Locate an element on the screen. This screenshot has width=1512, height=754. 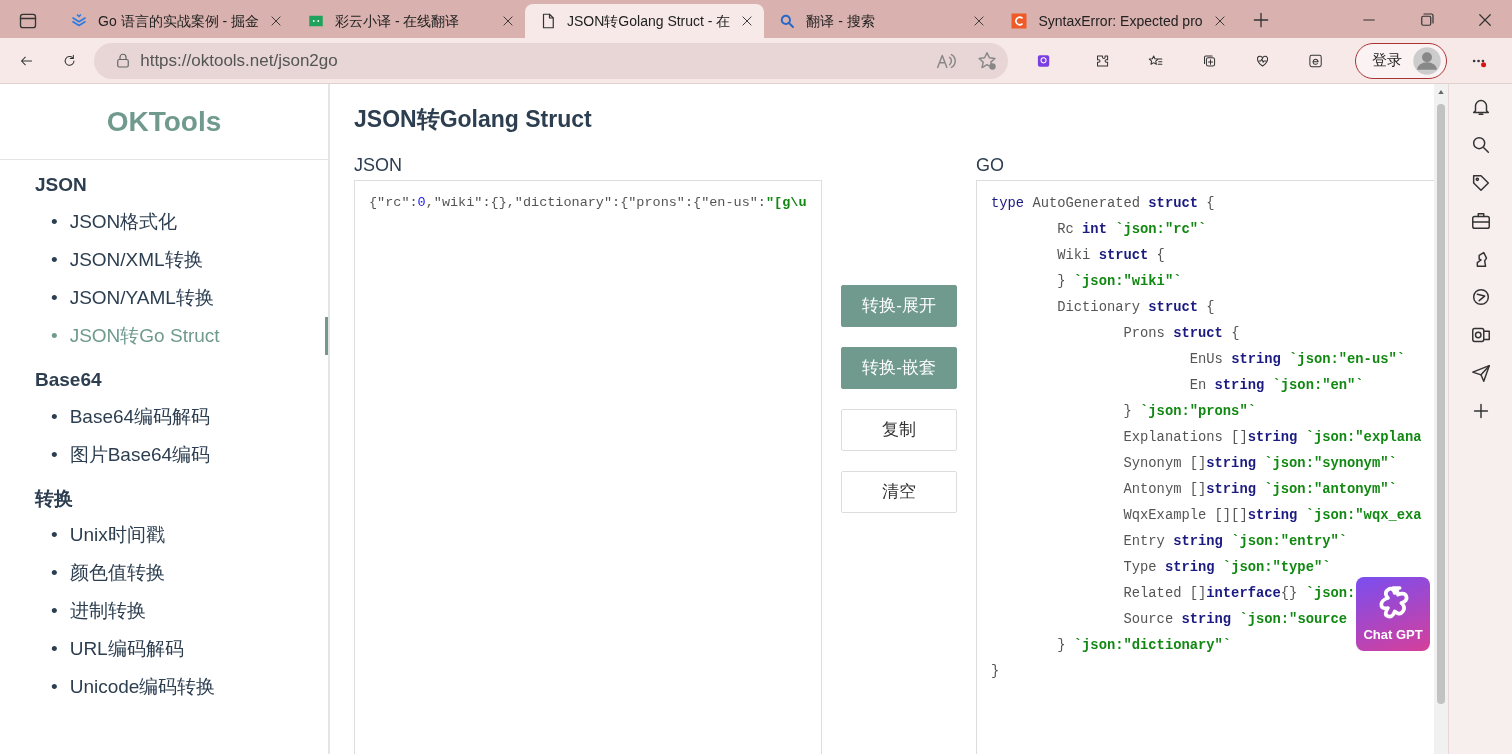
action-button: 复制 is located at coordinates (899, 429).